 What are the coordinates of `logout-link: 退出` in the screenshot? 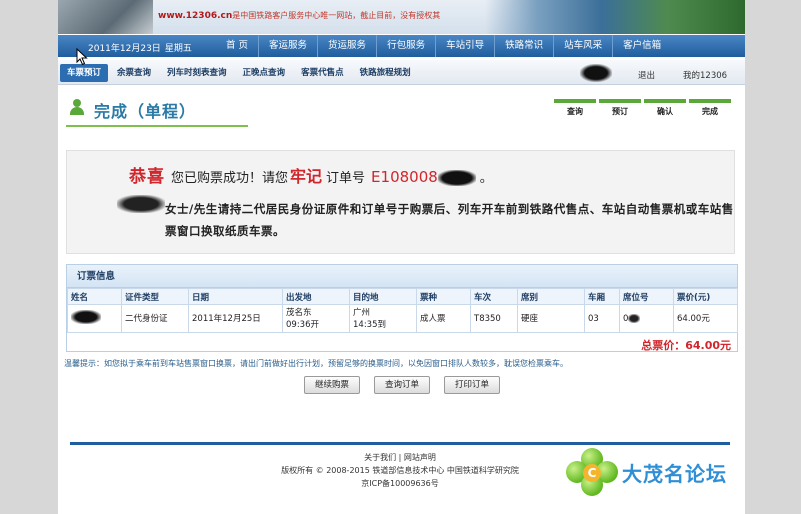 It's located at (646, 75).